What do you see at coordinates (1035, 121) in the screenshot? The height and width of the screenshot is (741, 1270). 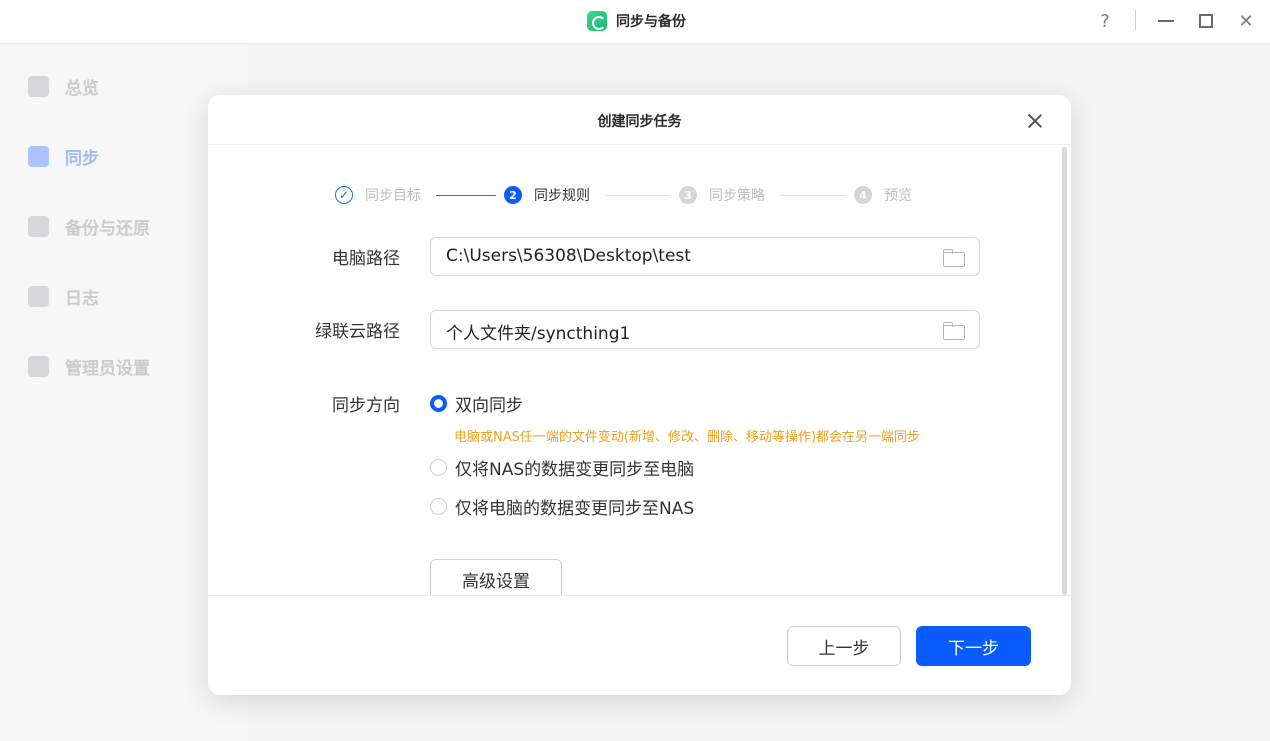 I see `close-icon` at bounding box center [1035, 121].